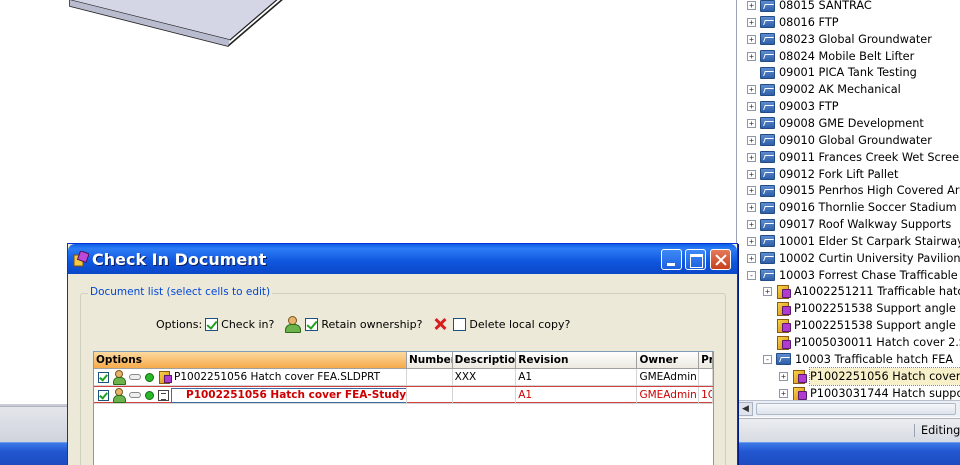 The height and width of the screenshot is (465, 960). What do you see at coordinates (839, 174) in the screenshot?
I see `tree-item-label: 09012 Fork Lift Pallet` at bounding box center [839, 174].